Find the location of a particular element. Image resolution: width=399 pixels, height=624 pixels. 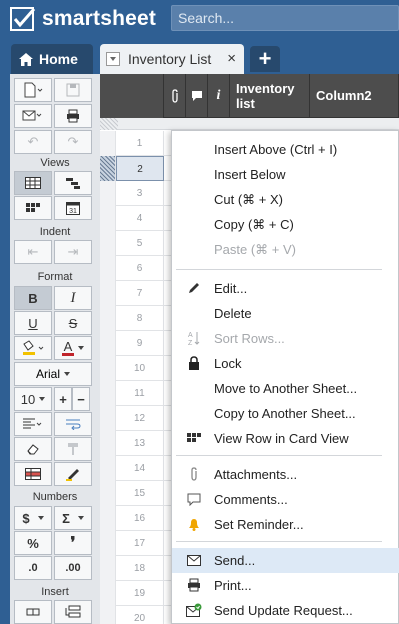

indent-button: ⇥ is located at coordinates (73, 252).